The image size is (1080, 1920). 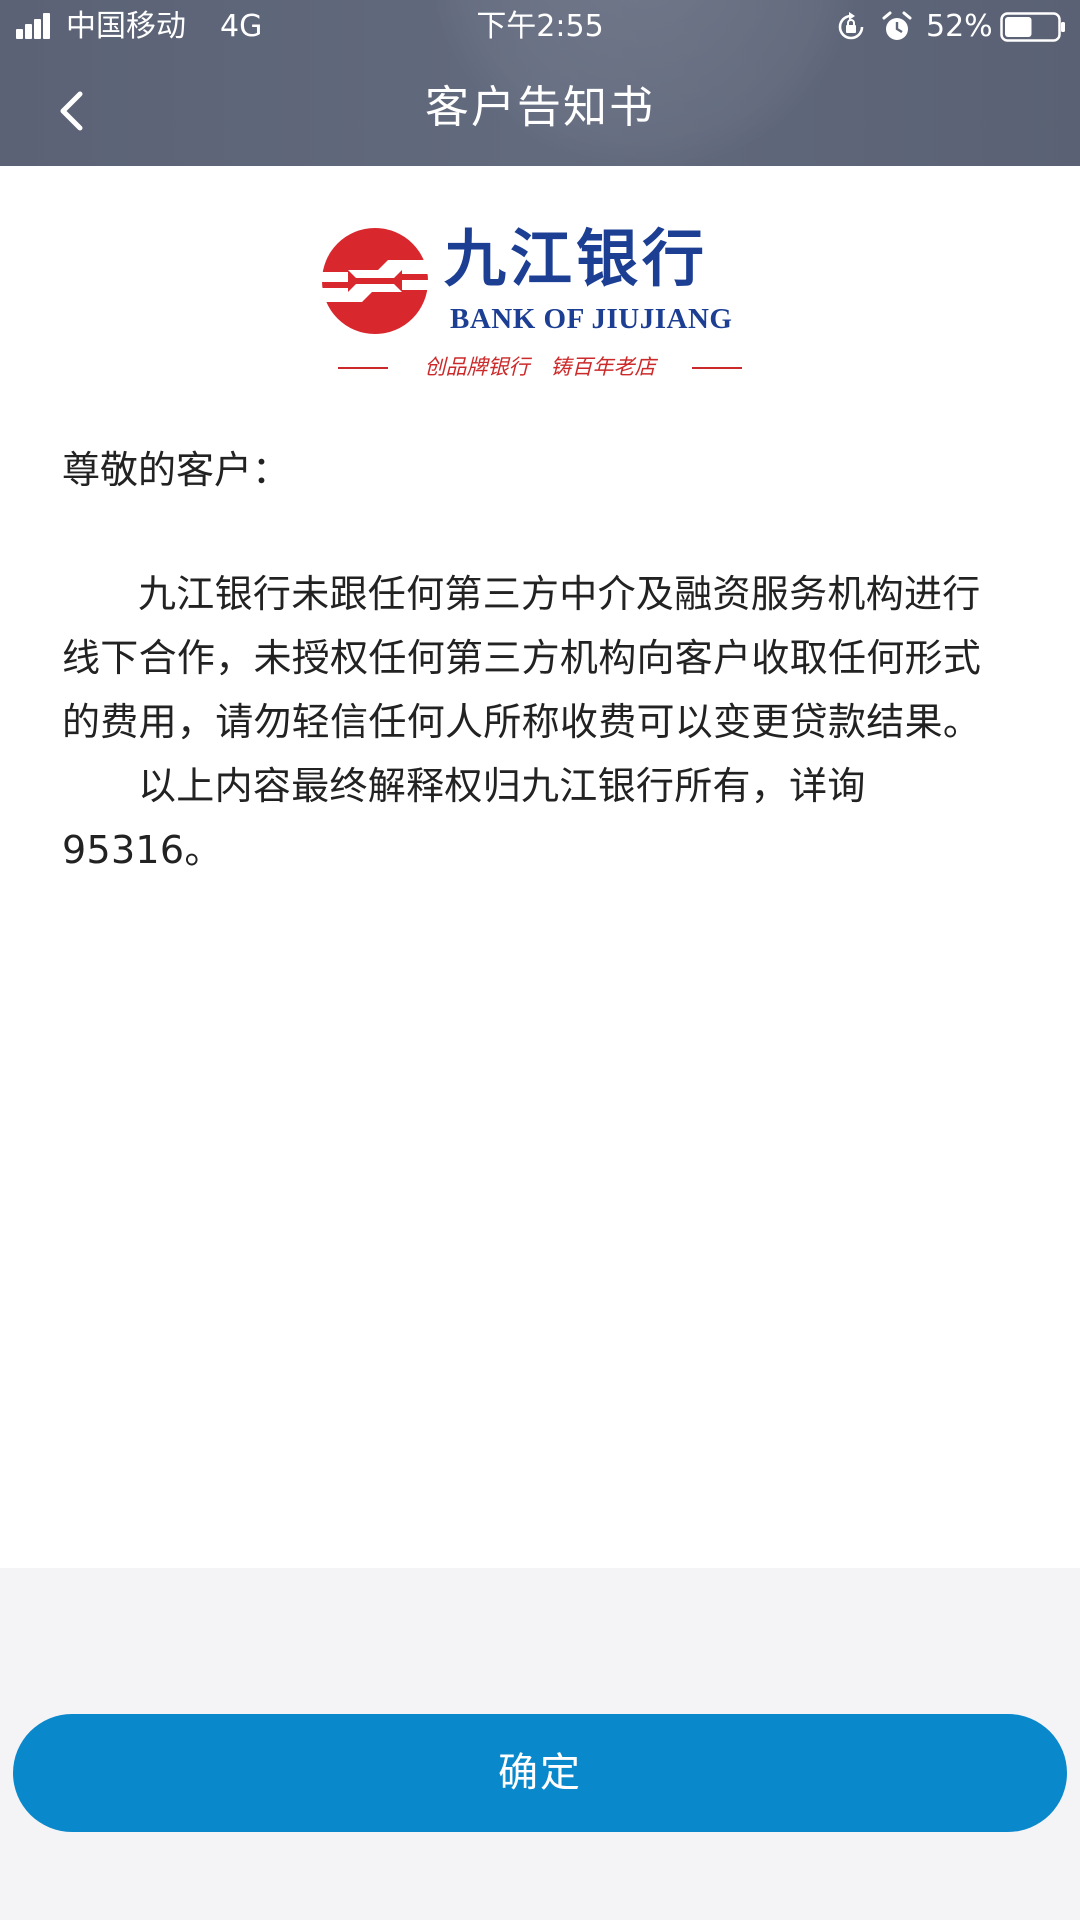 What do you see at coordinates (464, 818) in the screenshot?
I see `notice-paragraph: 以上内容最终解释权归九江银行所有，详询95316。` at bounding box center [464, 818].